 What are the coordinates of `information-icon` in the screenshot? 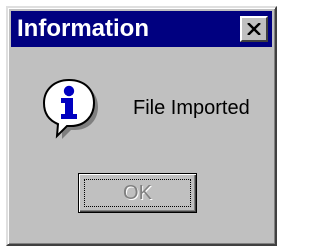 It's located at (71, 109).